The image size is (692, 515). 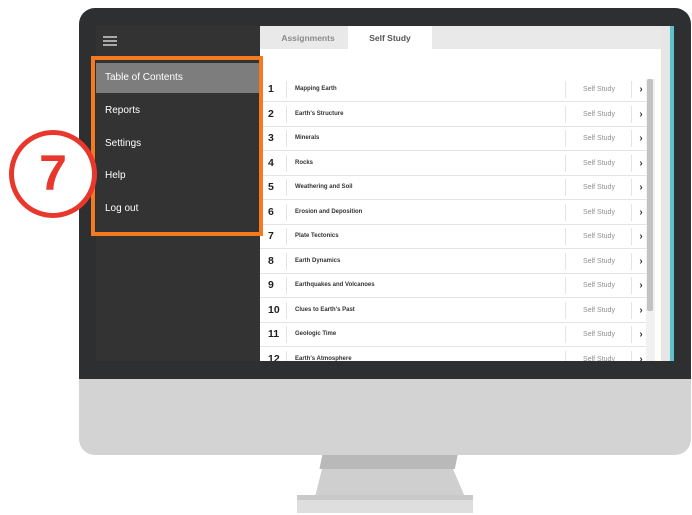 What do you see at coordinates (274, 309) in the screenshot?
I see `chapter-number: 10` at bounding box center [274, 309].